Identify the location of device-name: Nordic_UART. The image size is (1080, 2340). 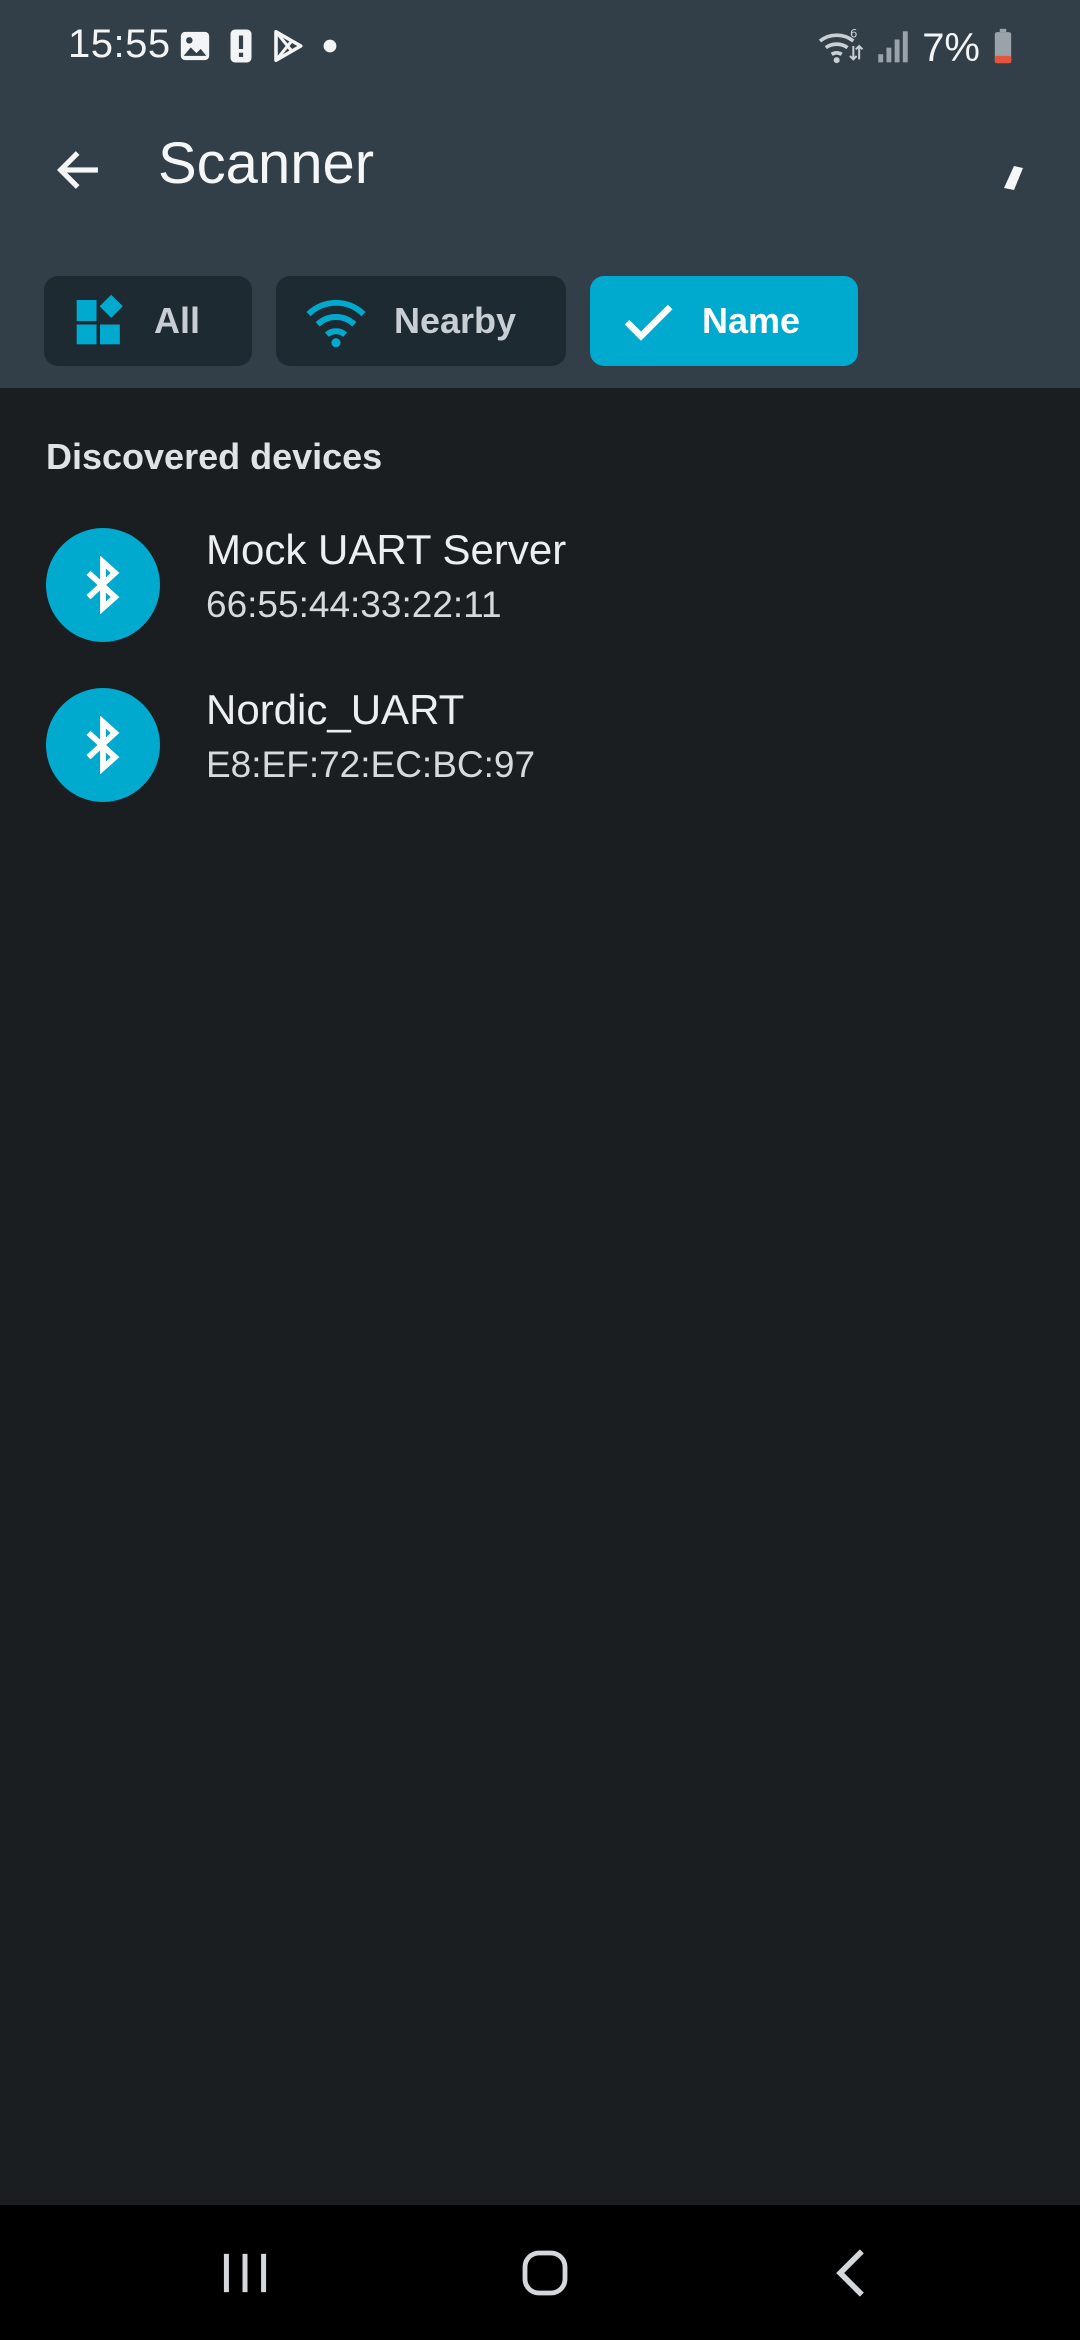
(335, 709).